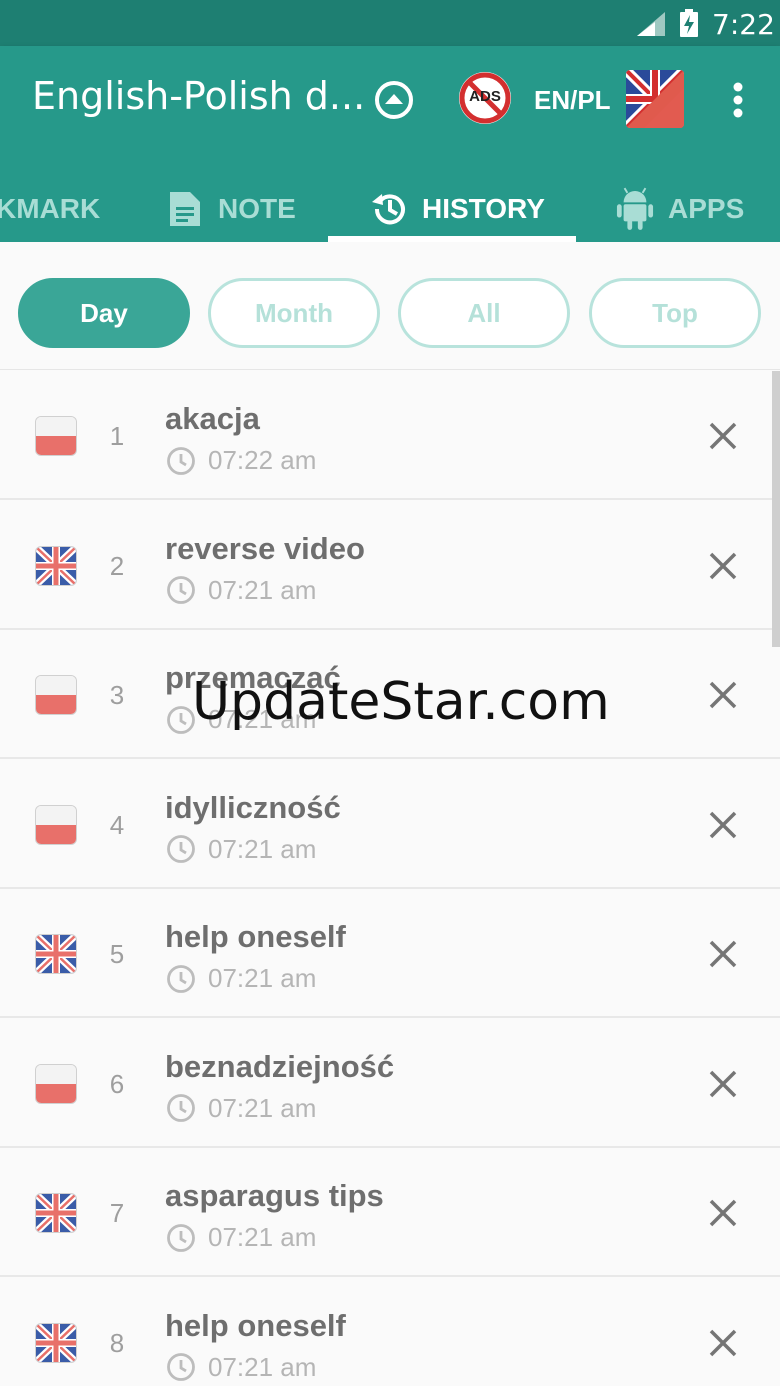 The width and height of the screenshot is (780, 1386). I want to click on history-icon, so click(389, 209).